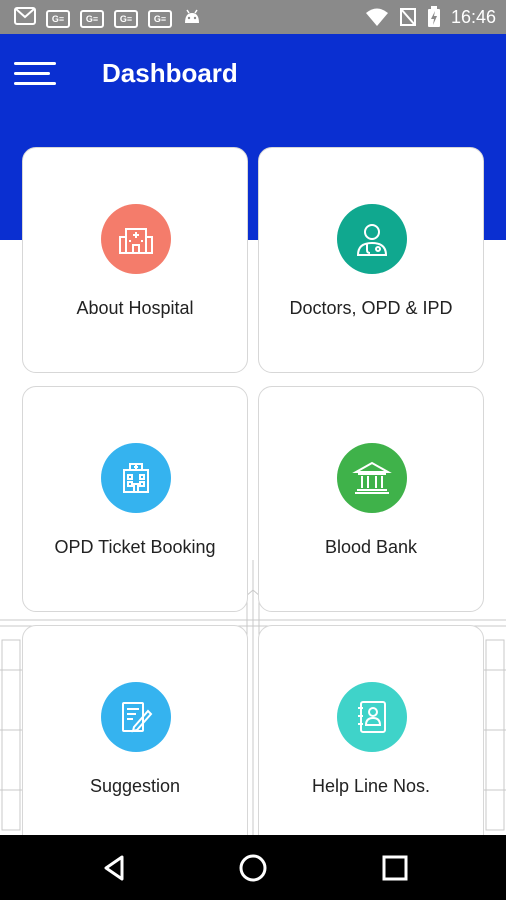  What do you see at coordinates (408, 17) in the screenshot?
I see `no-signal-icon` at bounding box center [408, 17].